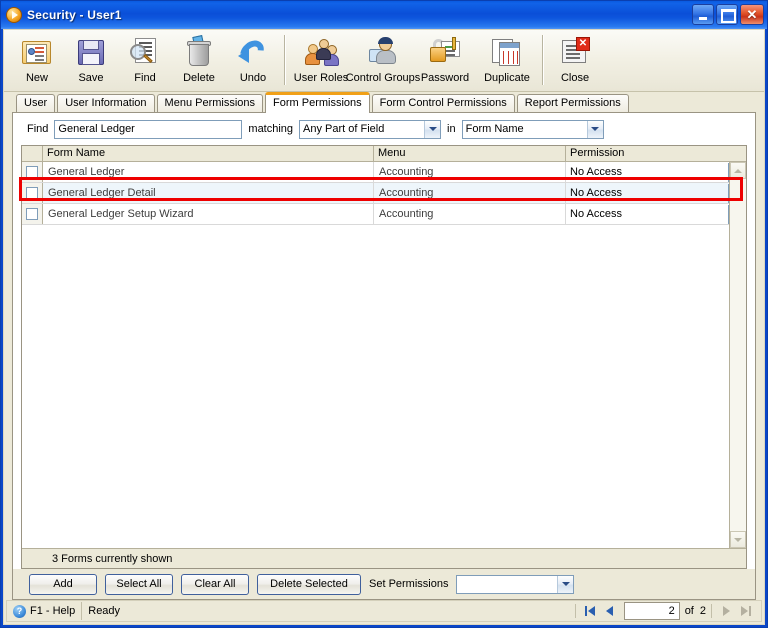 Image resolution: width=768 pixels, height=628 pixels. I want to click on title-bar: Security - User1 ✕, so click(384, 15).